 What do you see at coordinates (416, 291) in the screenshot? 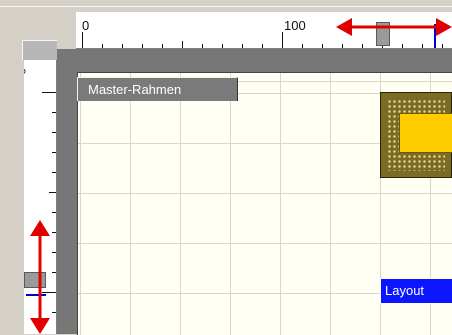
I see `layout-badge: Layout` at bounding box center [416, 291].